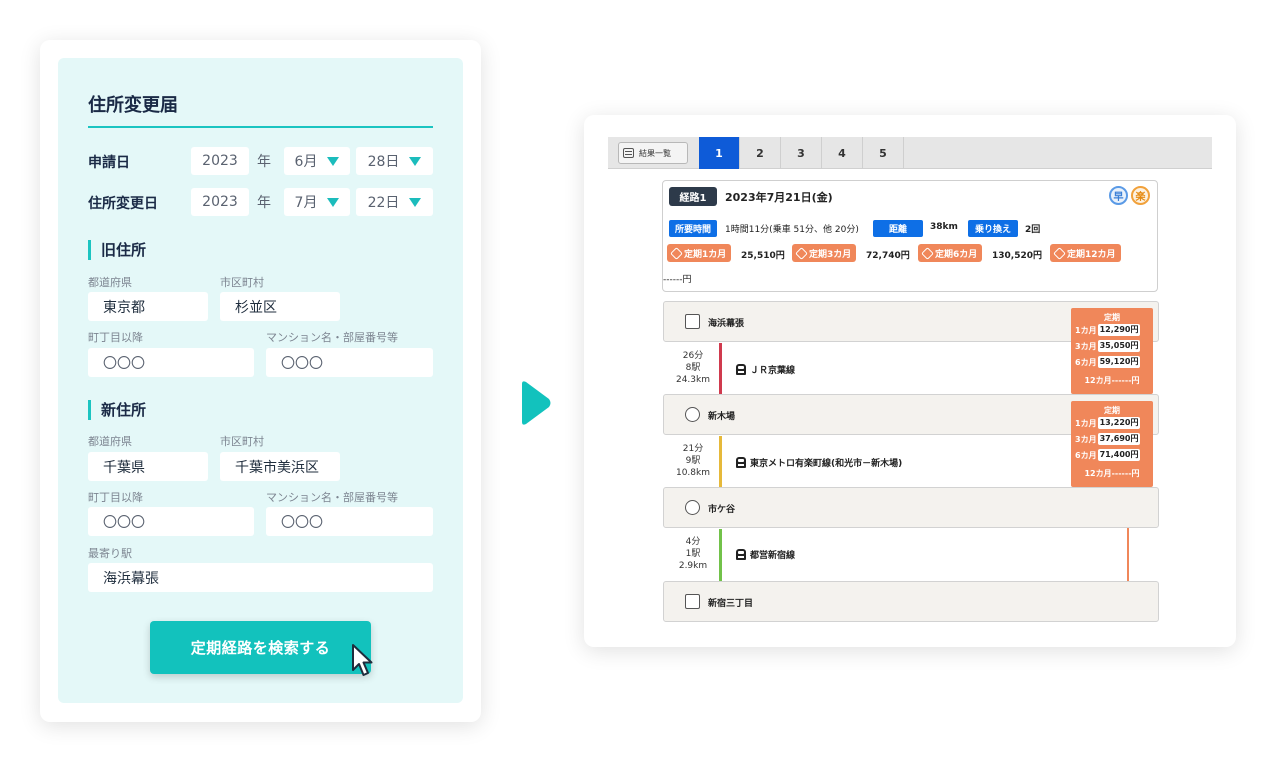 The image size is (1280, 762). Describe the element at coordinates (317, 202) in the screenshot. I see `change-month-select: 7月` at that location.